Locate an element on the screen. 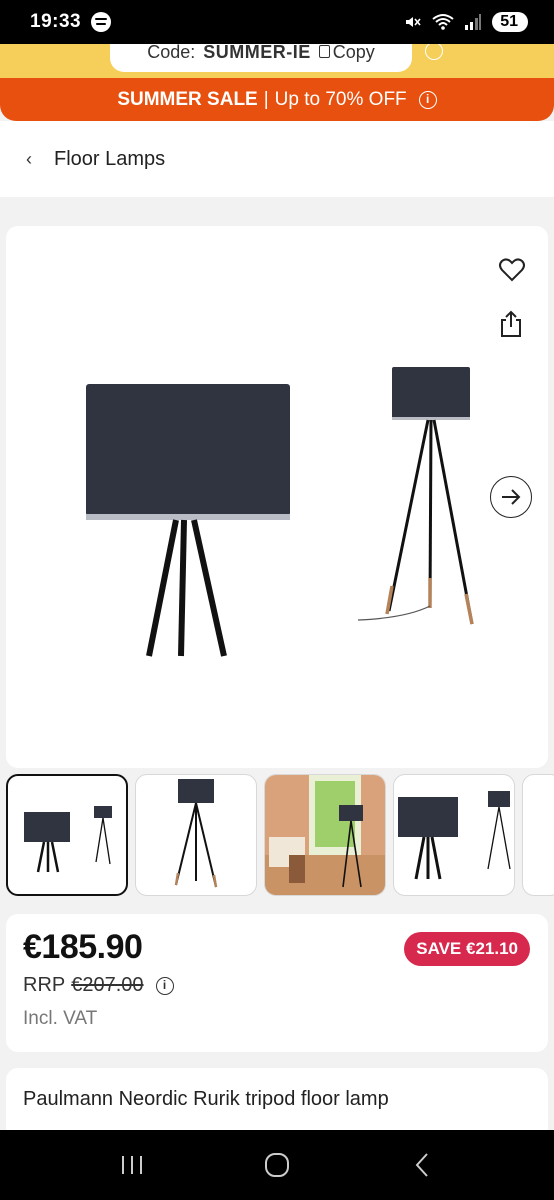 Image resolution: width=554 pixels, height=1200 pixels. sale-banner: SUMMER SALE | Up to 70% OFF is located at coordinates (277, 99).